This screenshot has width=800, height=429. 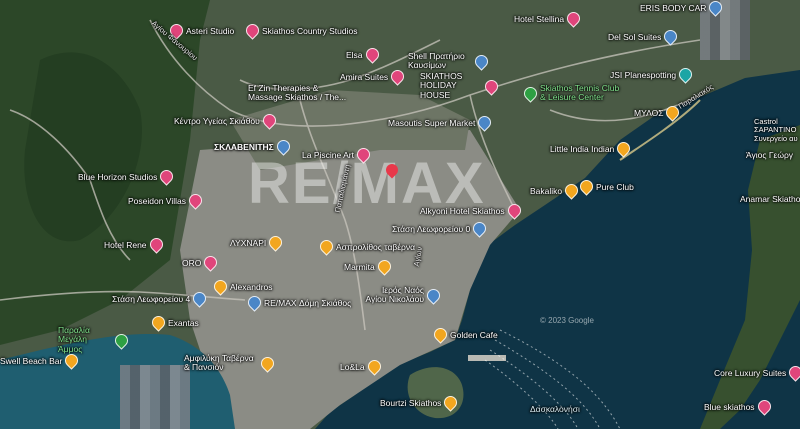 I want to click on place-label-daskaloni: Δασκαλονήσι, so click(x=555, y=409).